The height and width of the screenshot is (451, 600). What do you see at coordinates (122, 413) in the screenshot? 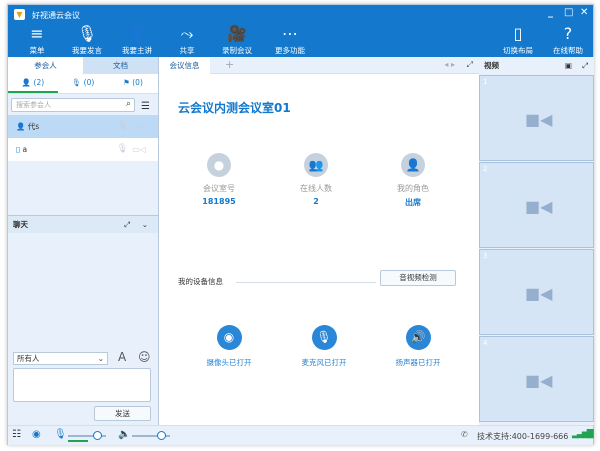
I see `send-button: 发送` at bounding box center [122, 413].